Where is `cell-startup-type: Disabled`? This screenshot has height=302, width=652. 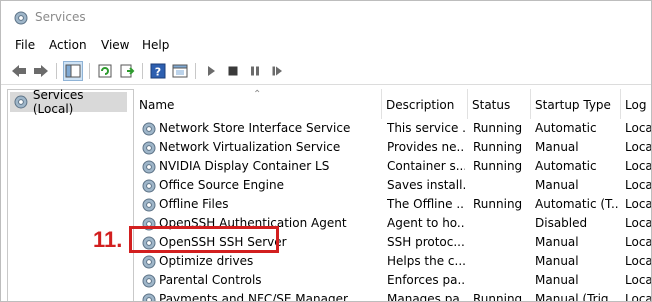 cell-startup-type: Disabled is located at coordinates (561, 223).